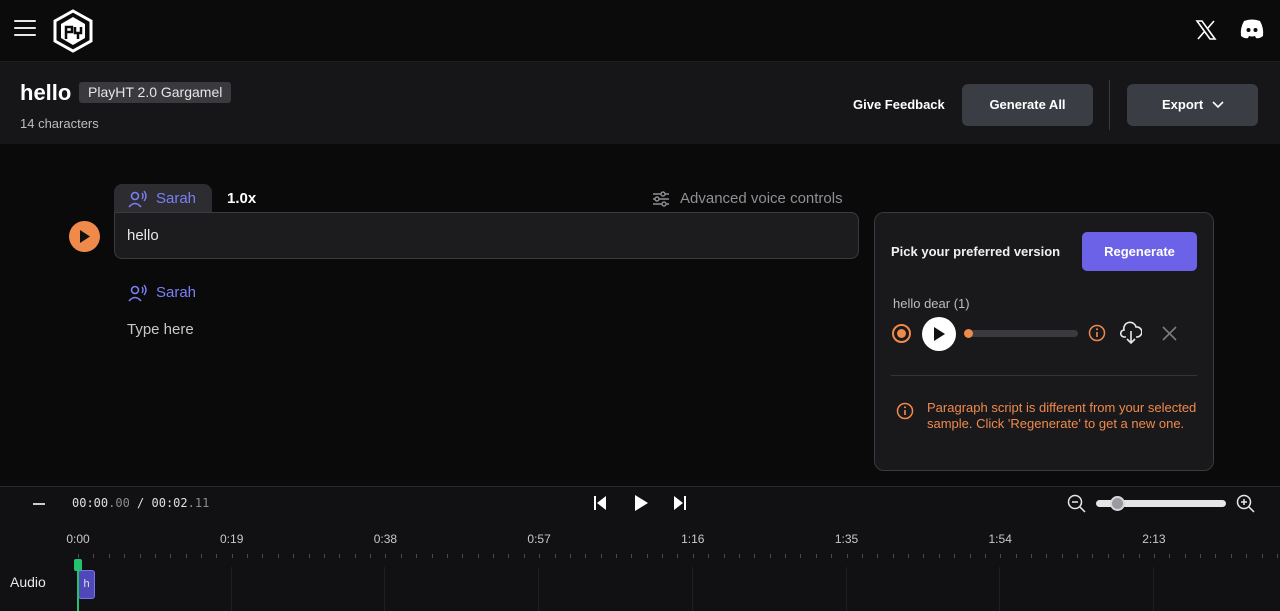  What do you see at coordinates (1154, 539) in the screenshot?
I see `time-tick-label: 2:13` at bounding box center [1154, 539].